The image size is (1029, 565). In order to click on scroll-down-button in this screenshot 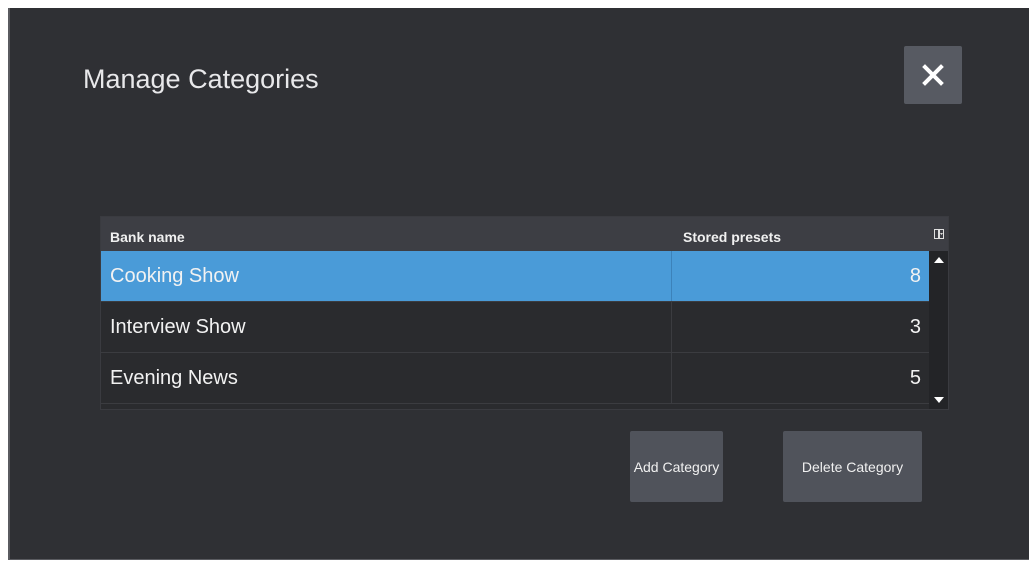, I will do `click(938, 400)`.